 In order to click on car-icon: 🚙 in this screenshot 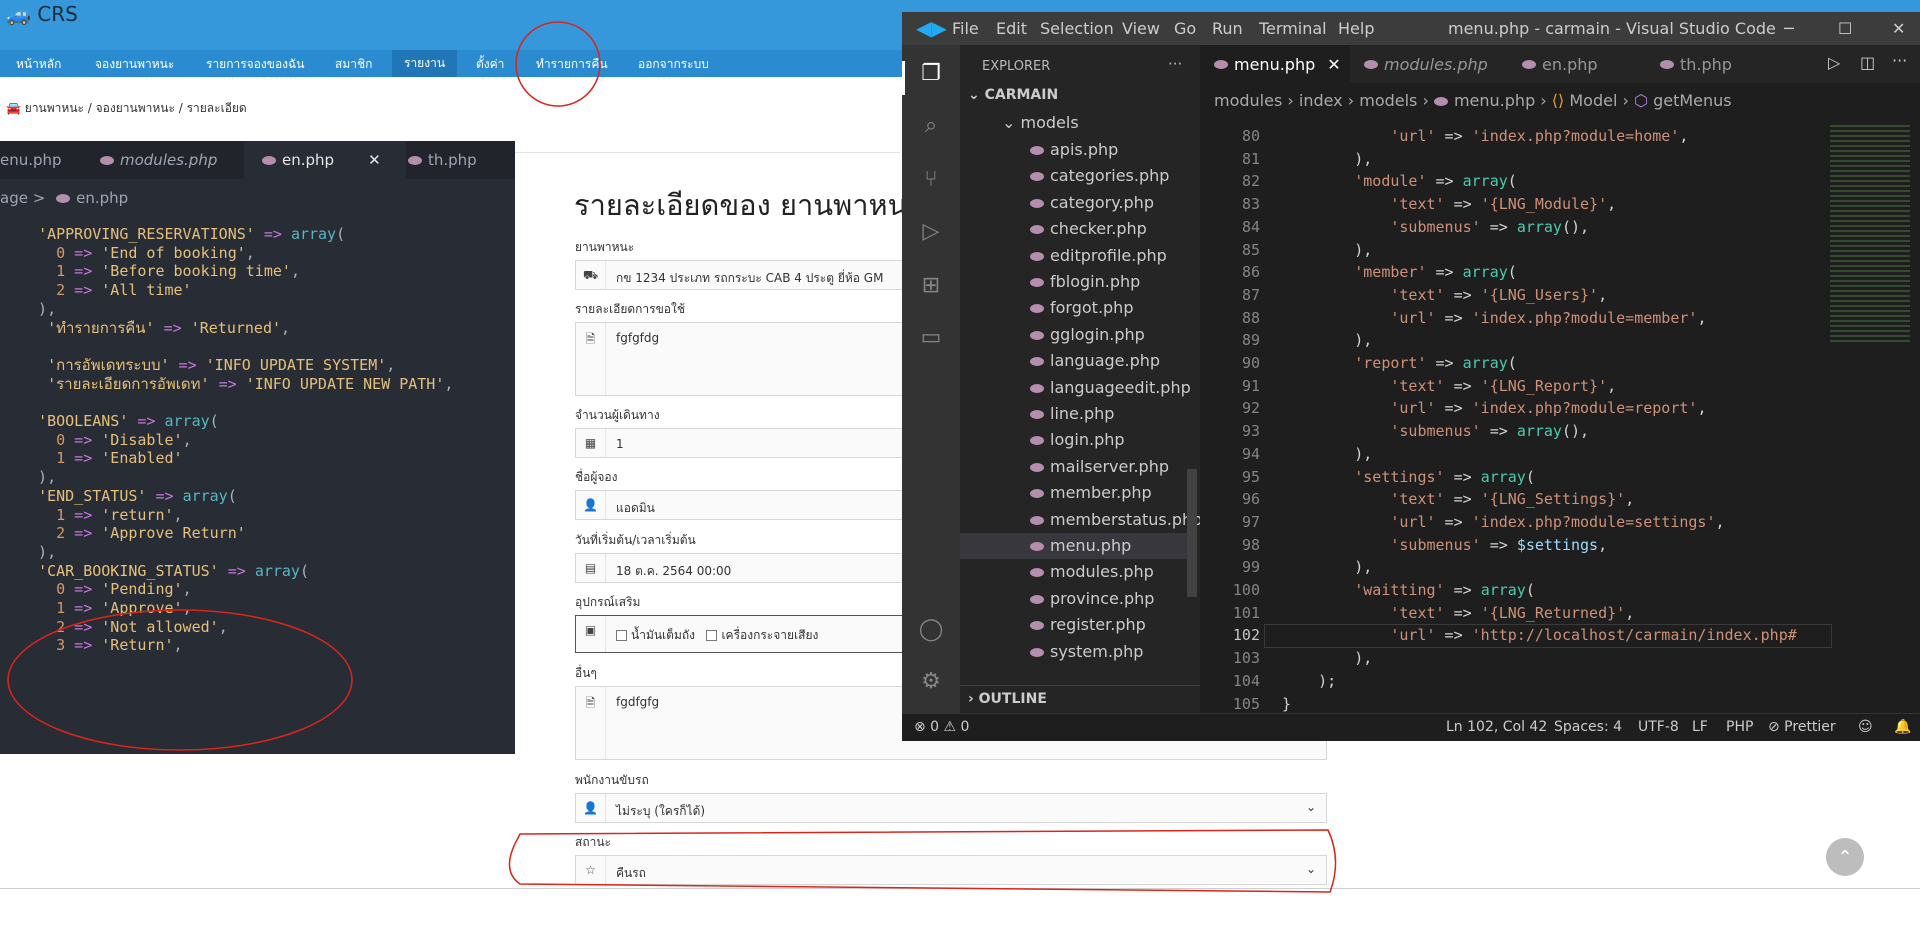, I will do `click(18, 14)`.